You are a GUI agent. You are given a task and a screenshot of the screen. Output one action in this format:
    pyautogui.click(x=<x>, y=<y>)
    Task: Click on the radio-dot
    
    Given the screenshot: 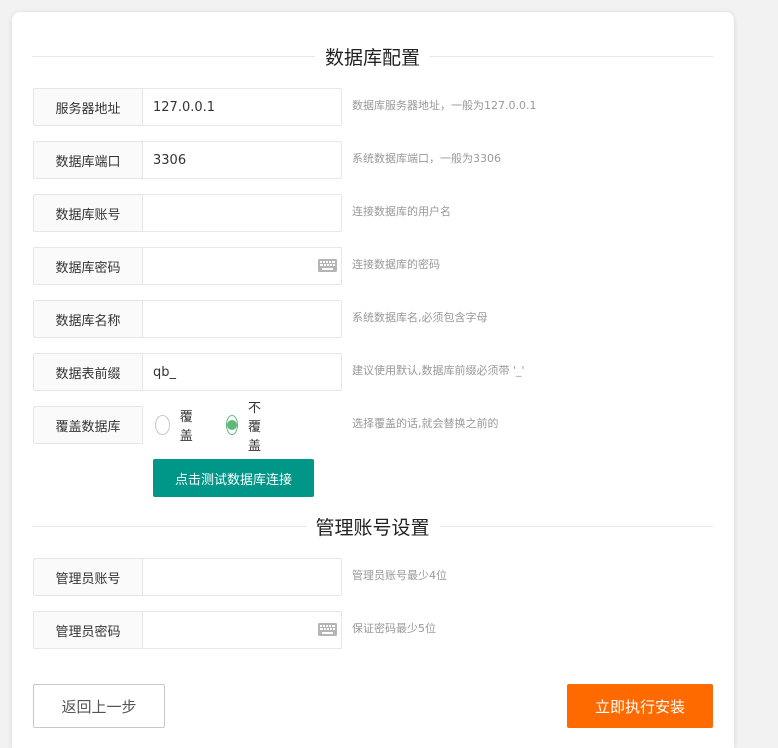 What is the action you would take?
    pyautogui.click(x=232, y=425)
    